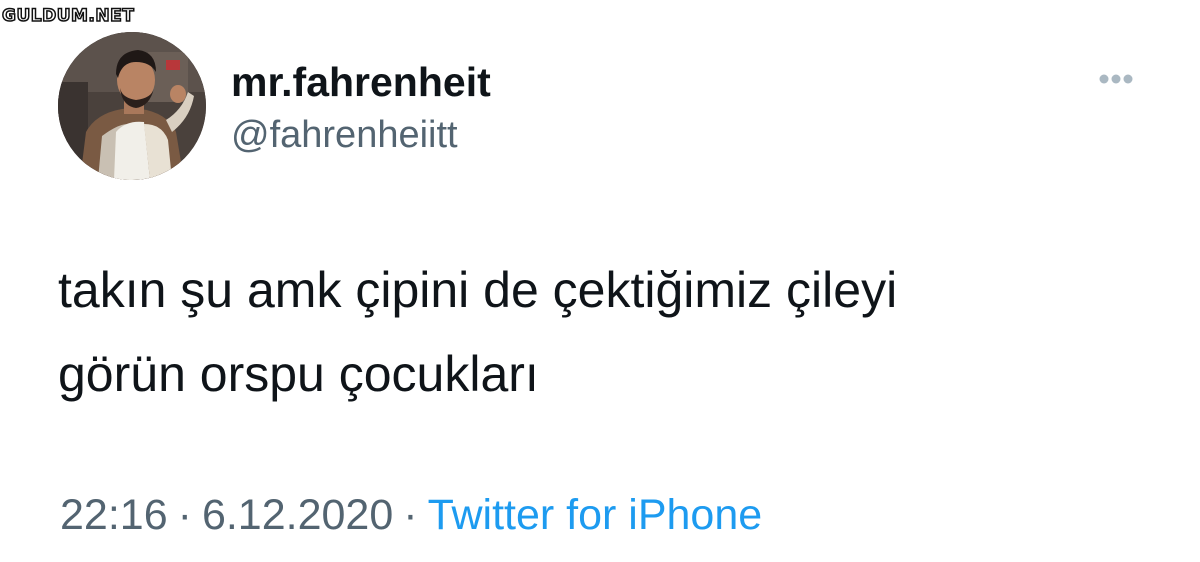  Describe the element at coordinates (297, 515) in the screenshot. I see `tweet-date: 6.12.2020` at that location.